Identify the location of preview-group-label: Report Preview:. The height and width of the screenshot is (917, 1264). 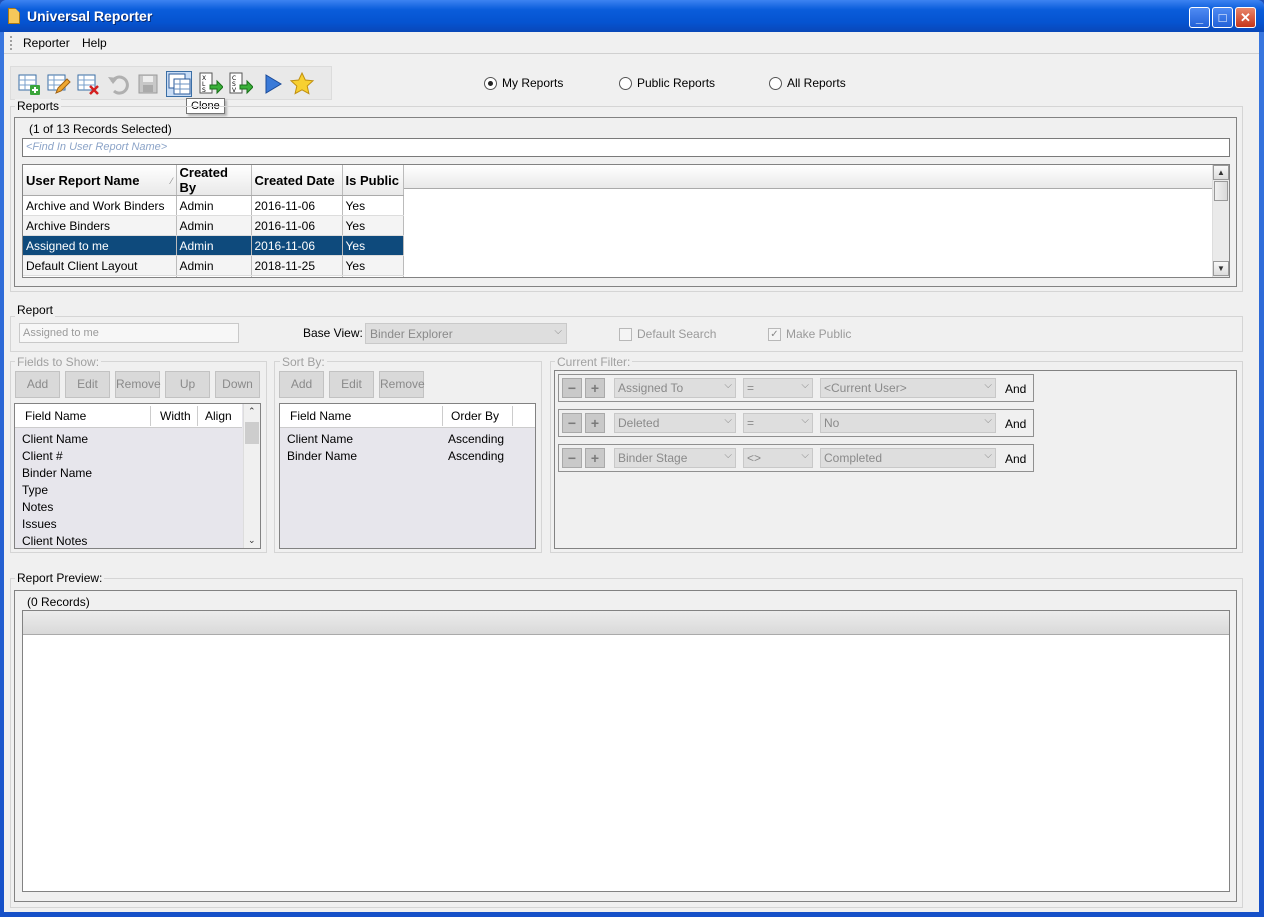
(60, 578).